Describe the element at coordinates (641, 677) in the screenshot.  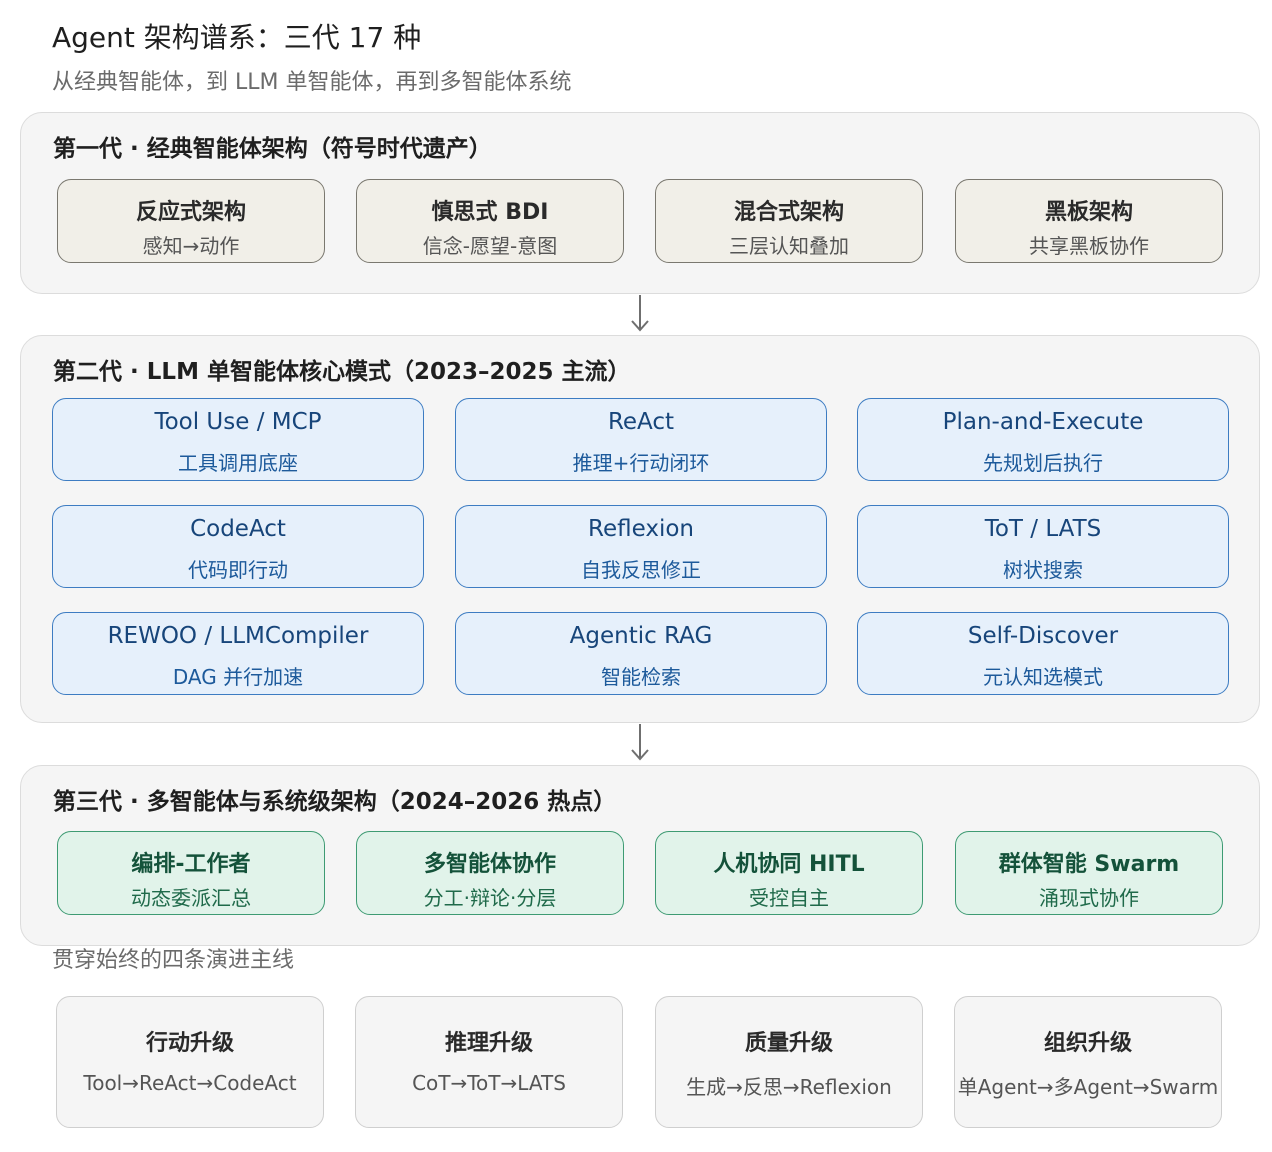
I see `card-desc: 智能检索` at that location.